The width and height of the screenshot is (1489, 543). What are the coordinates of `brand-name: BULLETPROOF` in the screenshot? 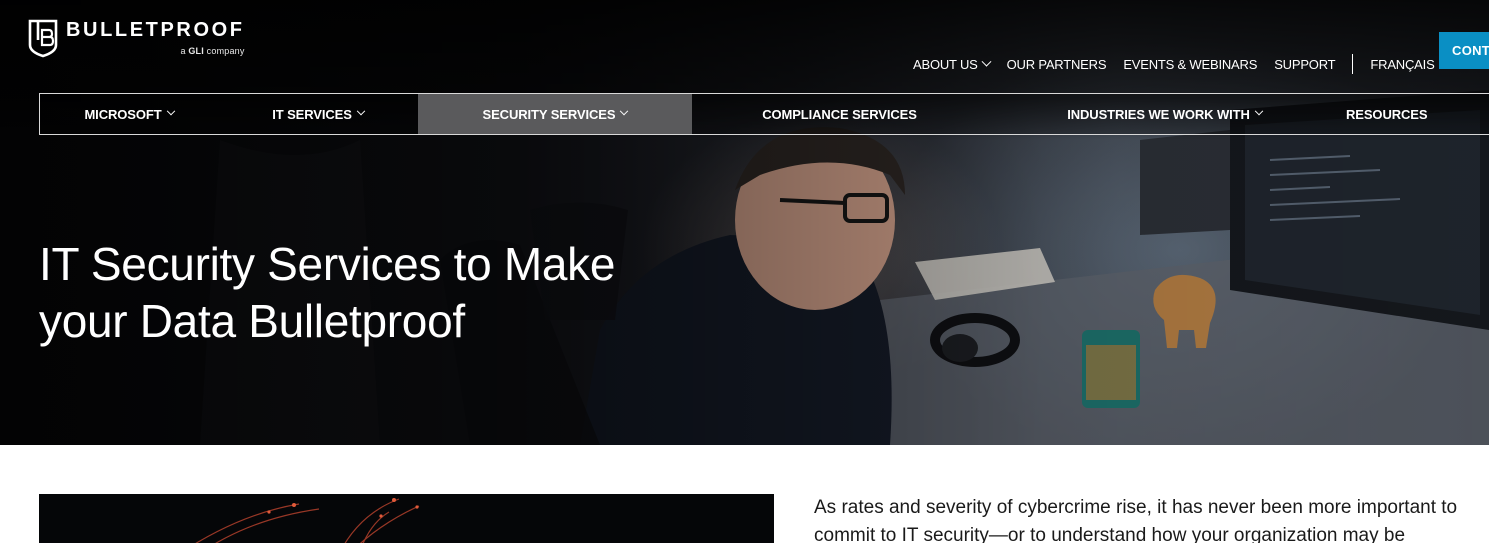 It's located at (155, 30).